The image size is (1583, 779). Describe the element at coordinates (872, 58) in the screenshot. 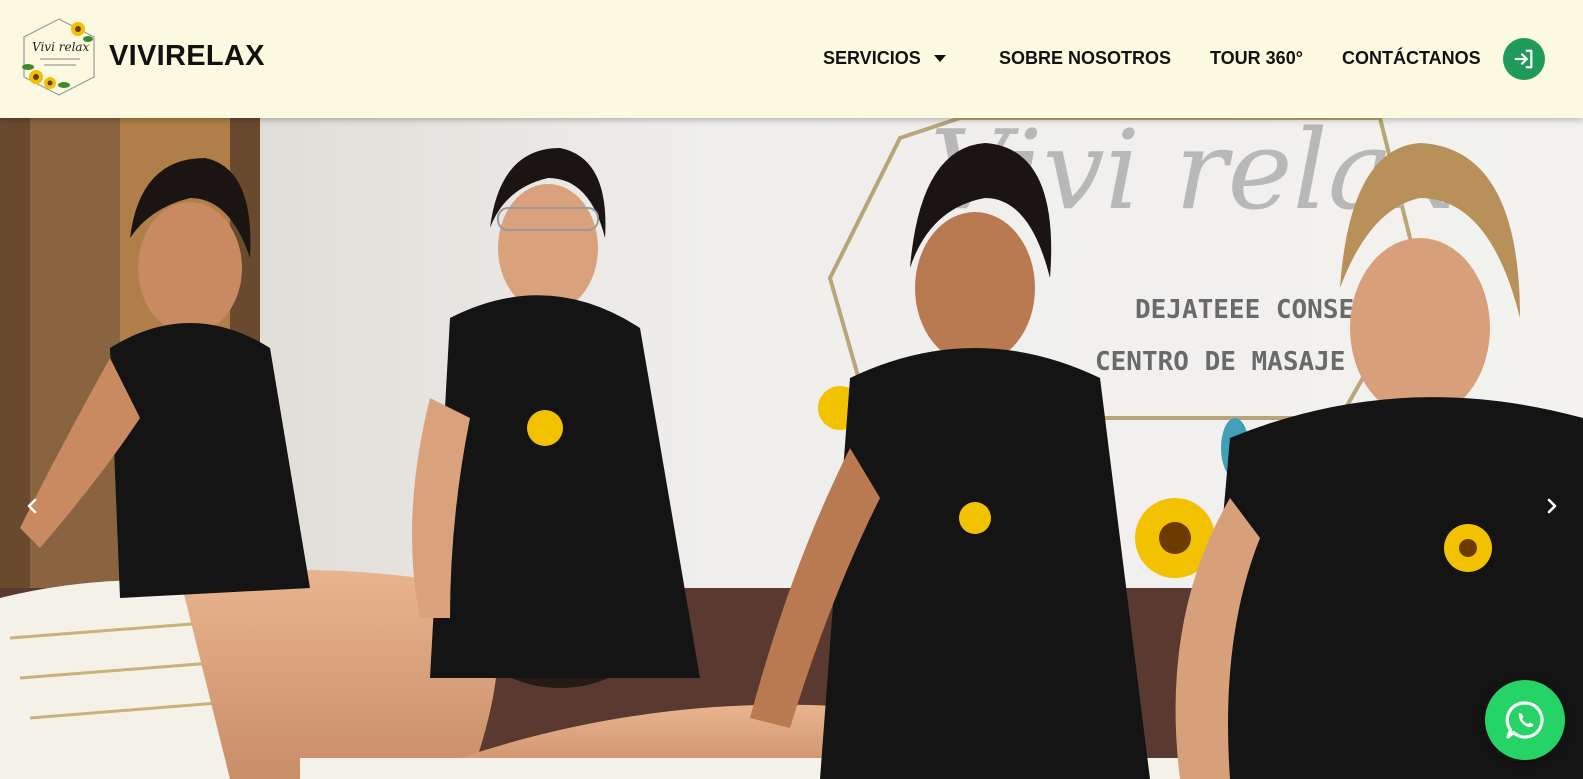

I see `nav-servicios: SERVICIOS` at that location.